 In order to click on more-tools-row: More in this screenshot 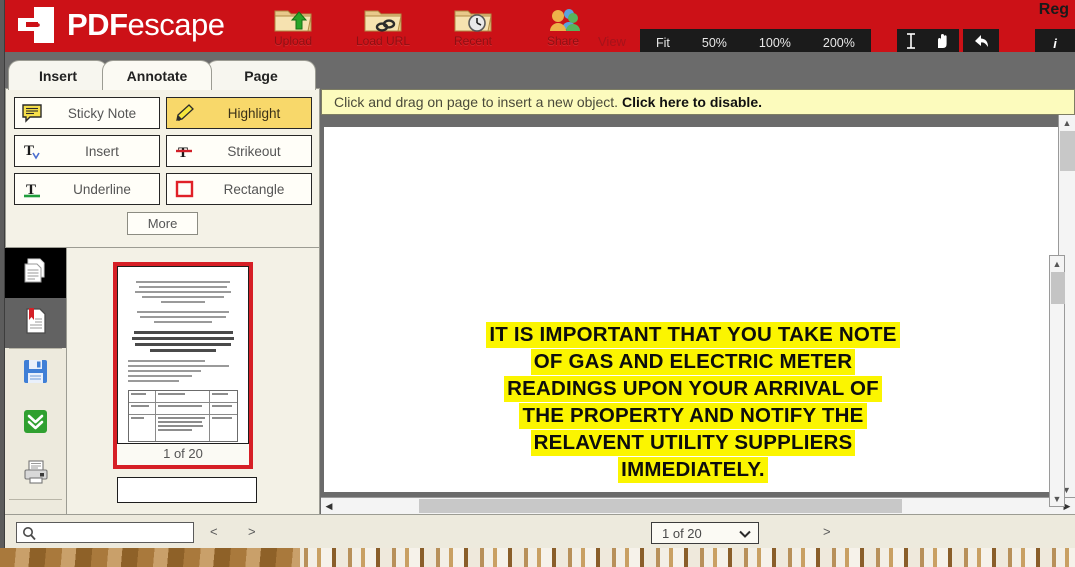, I will do `click(162, 223)`.